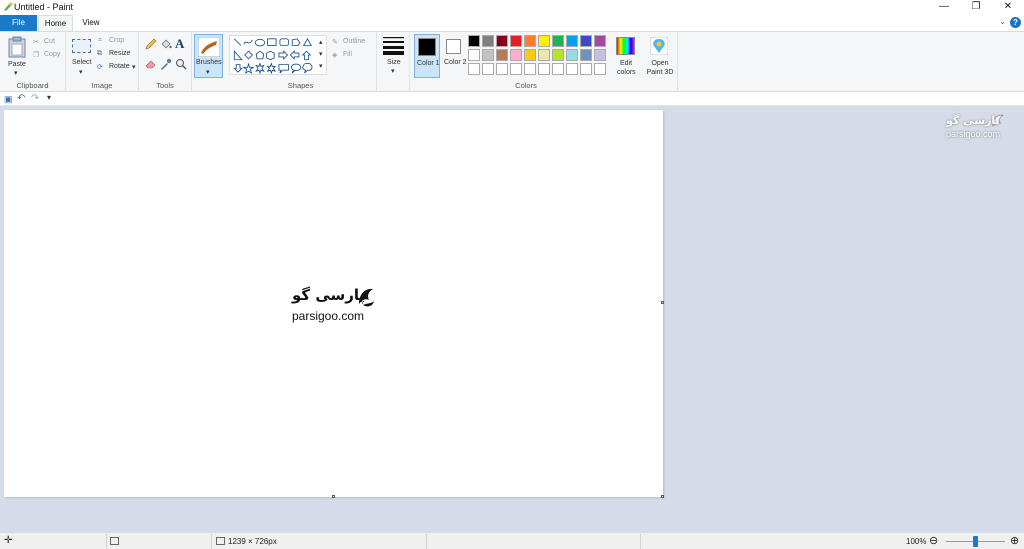 Image resolution: width=1024 pixels, height=549 pixels. Describe the element at coordinates (209, 47) in the screenshot. I see `brush-icon` at that location.